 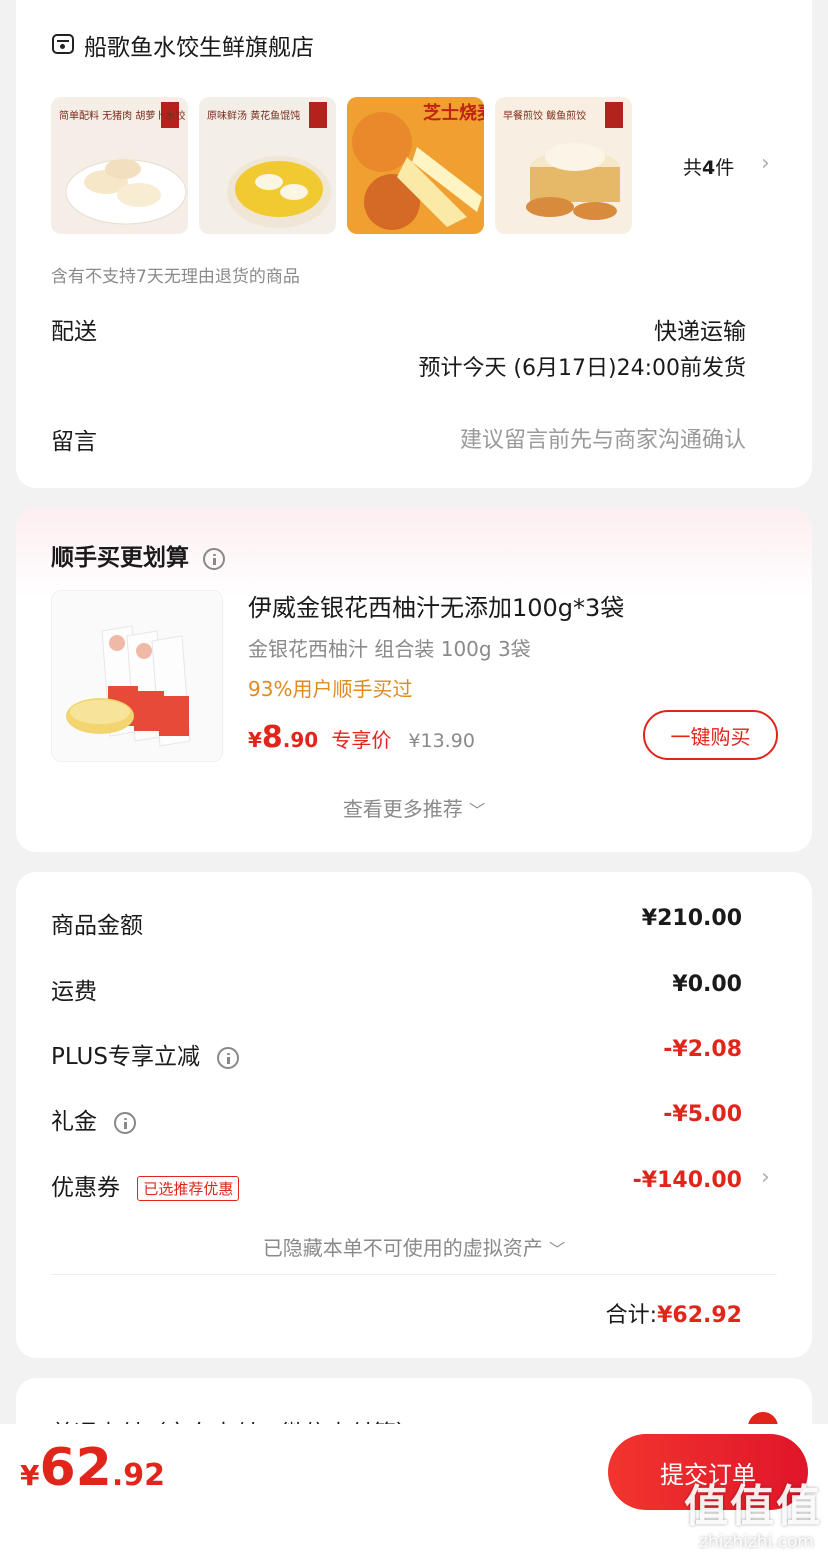 What do you see at coordinates (603, 438) in the screenshot?
I see `message-input: 建议留言前先与商家沟通确认` at bounding box center [603, 438].